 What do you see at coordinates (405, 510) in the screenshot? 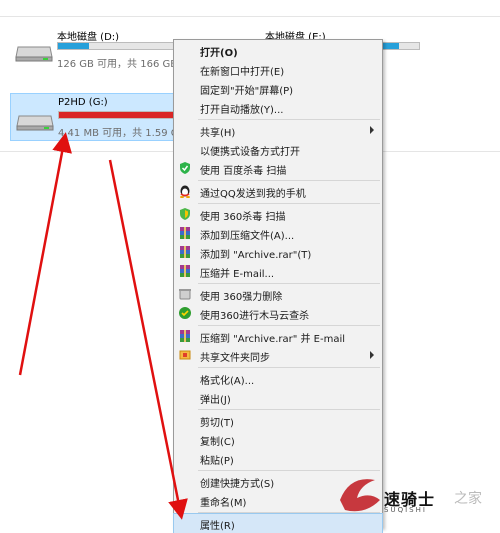
I see `watermark-subtext: SUQISHI` at bounding box center [405, 510].